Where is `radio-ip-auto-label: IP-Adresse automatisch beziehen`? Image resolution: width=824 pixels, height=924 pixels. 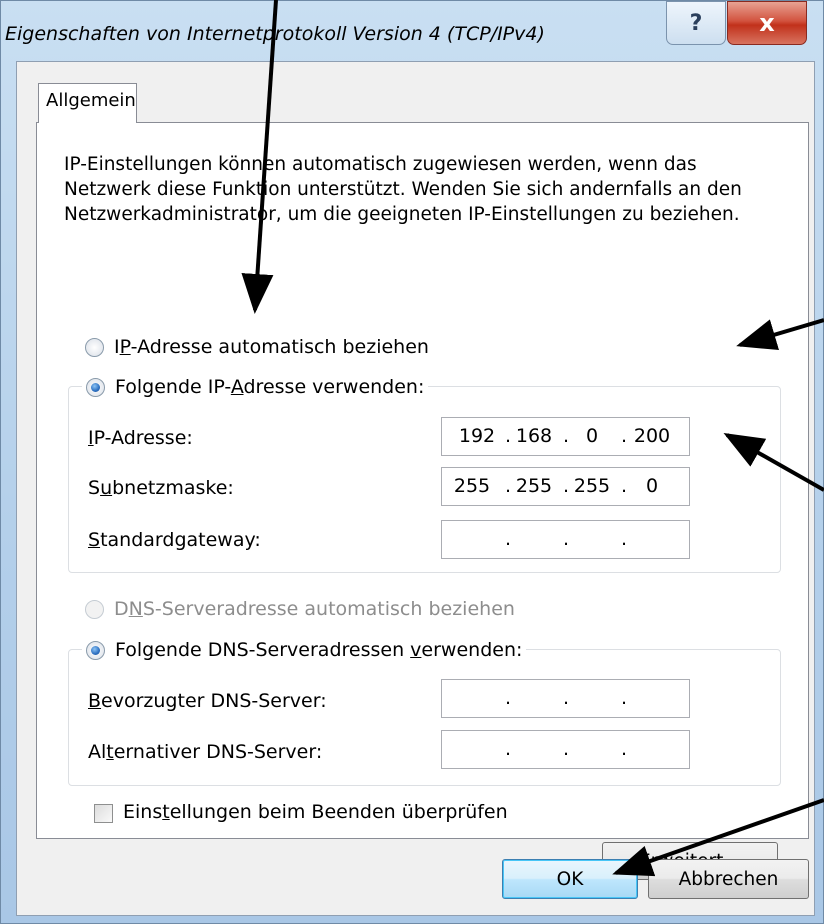 radio-ip-auto-label: IP-Adresse automatisch beziehen is located at coordinates (271, 347).